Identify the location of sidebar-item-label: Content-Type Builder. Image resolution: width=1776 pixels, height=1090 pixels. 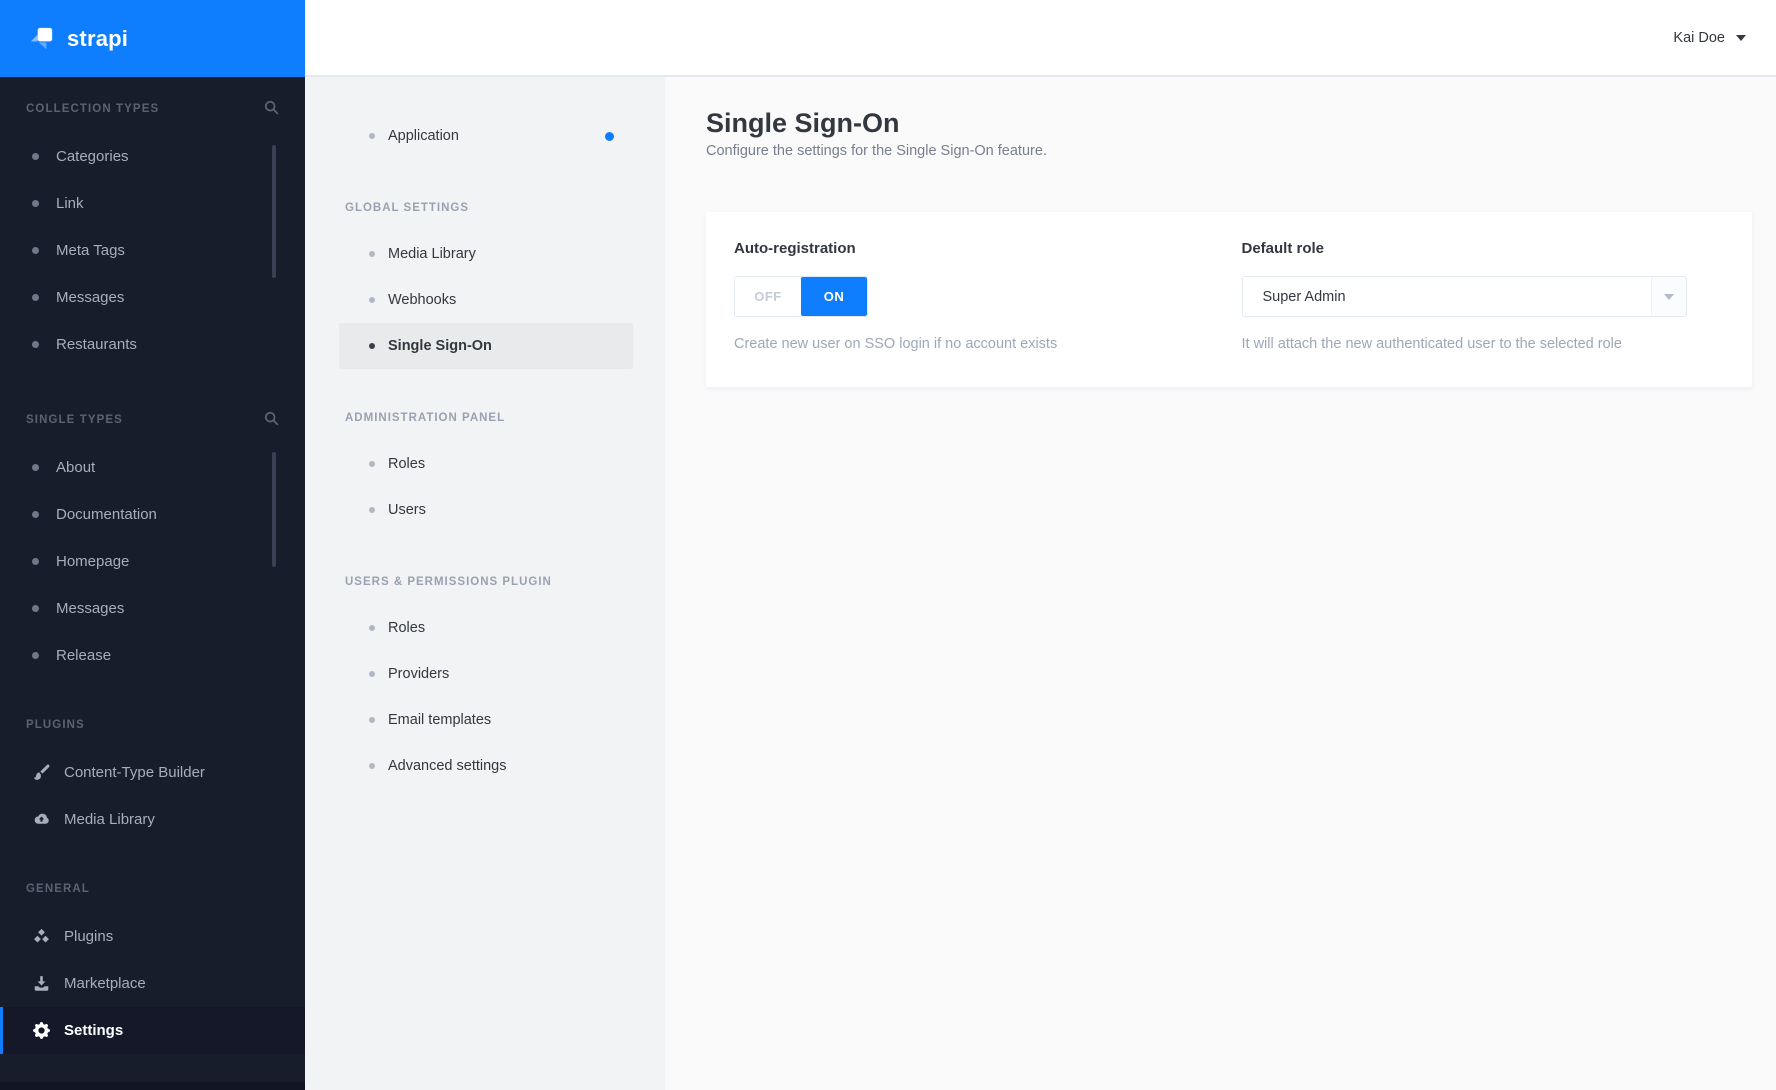
(134, 772).